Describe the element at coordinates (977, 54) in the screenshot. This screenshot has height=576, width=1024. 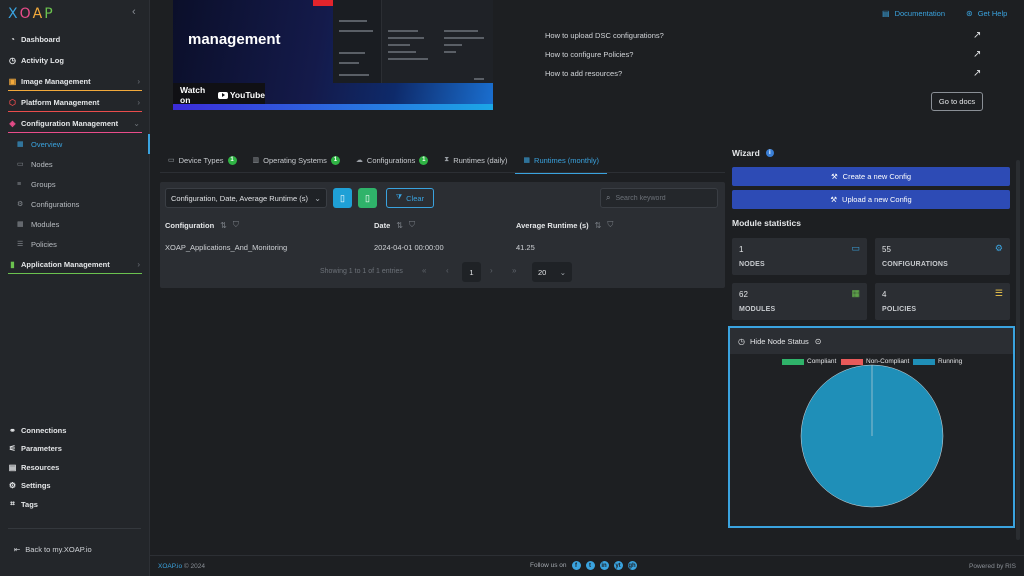
I see `arrow-up-right-icon: ↗` at that location.